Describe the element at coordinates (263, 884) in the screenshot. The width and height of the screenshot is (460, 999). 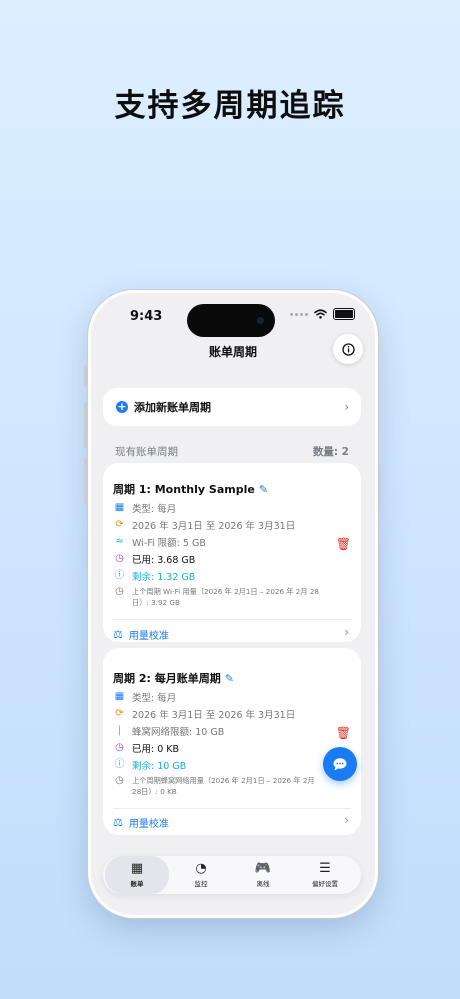
I see `tab-label: 离线` at that location.